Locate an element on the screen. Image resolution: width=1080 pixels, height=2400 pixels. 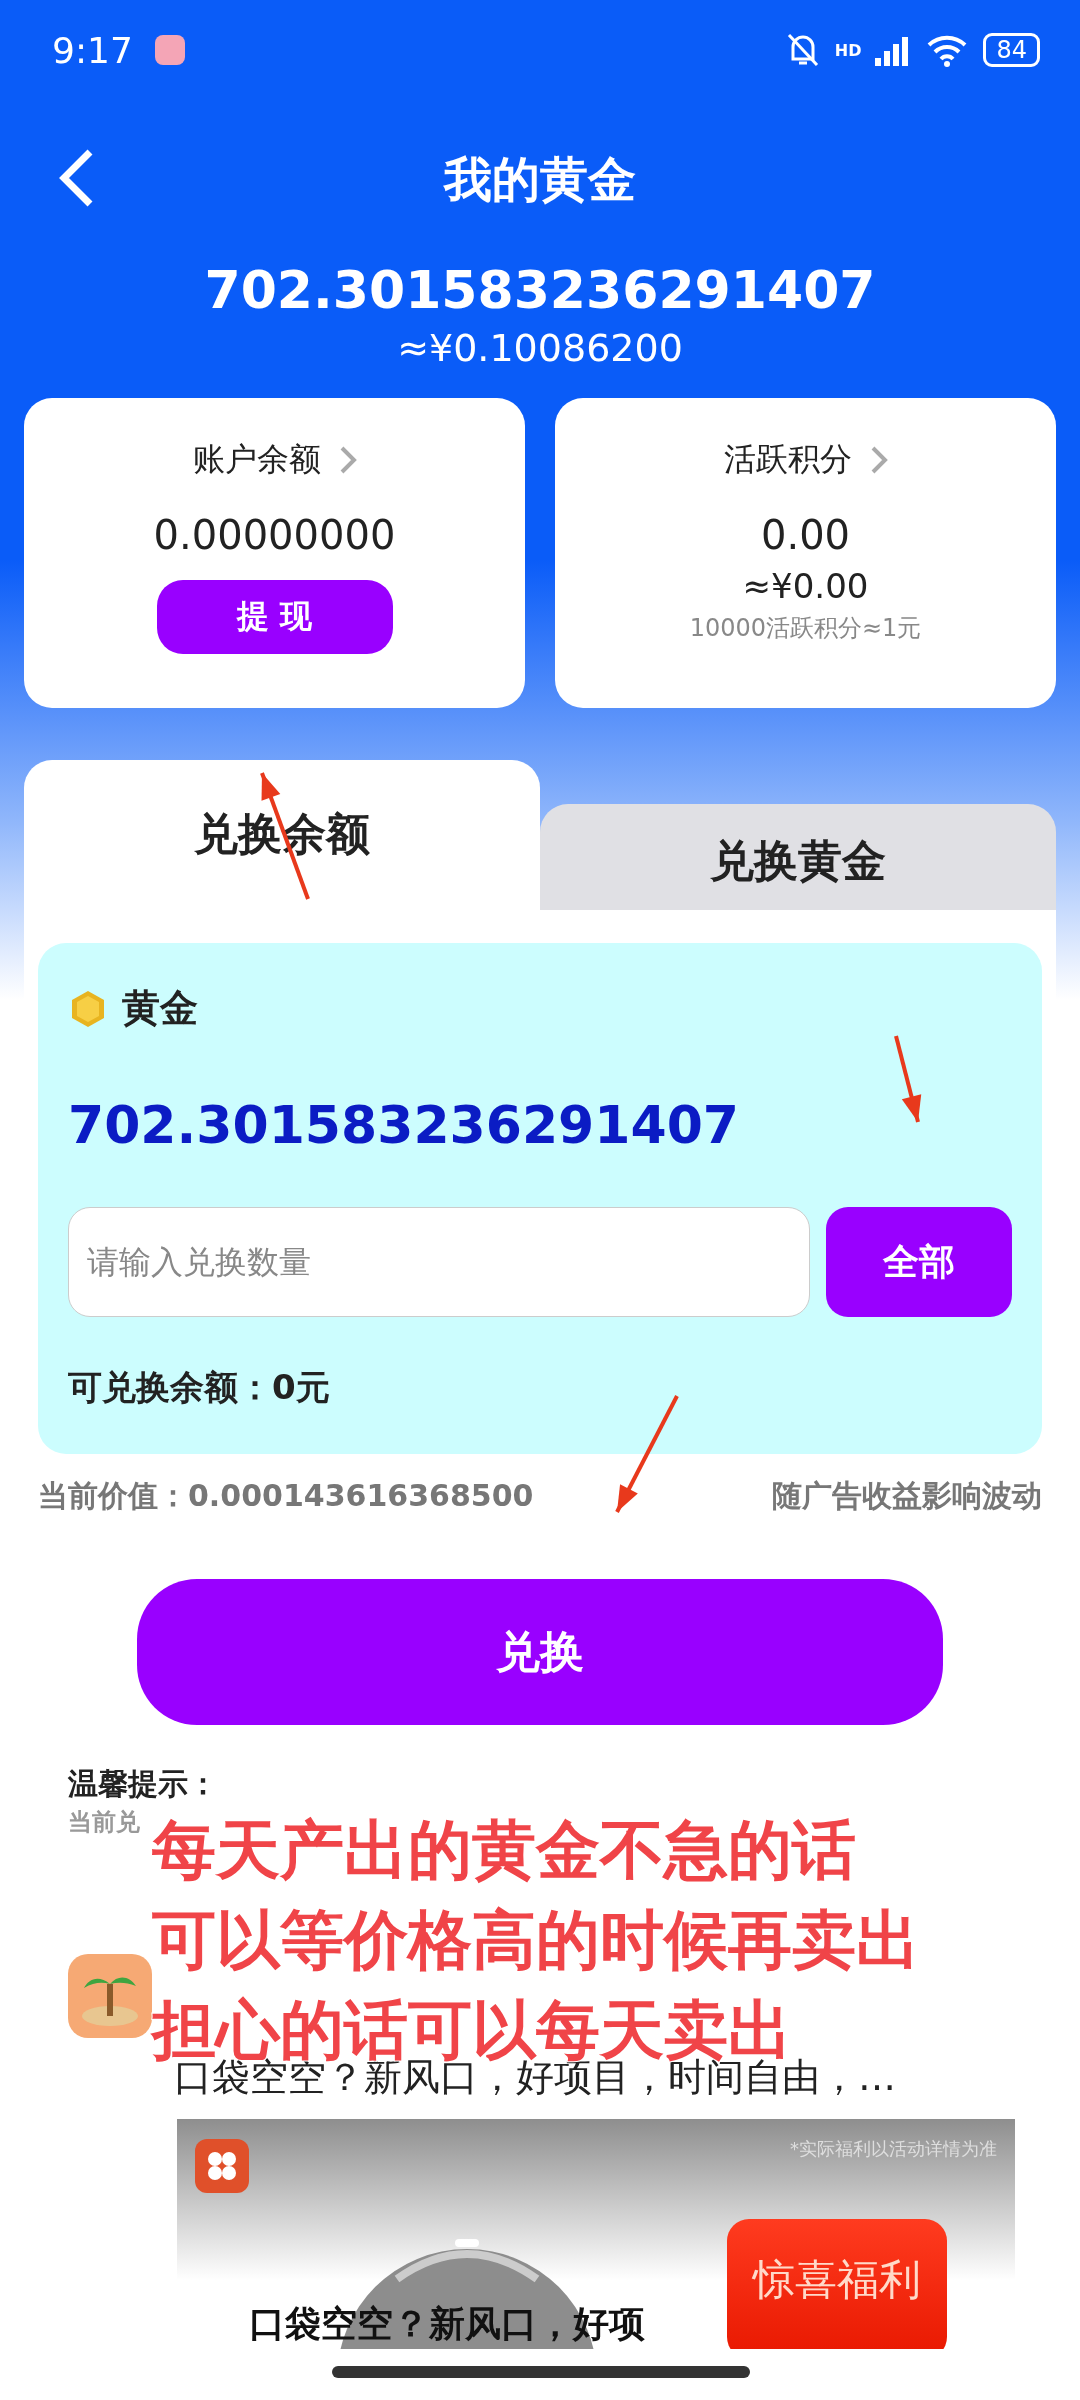
available-balance: 可兑换余额：0元 is located at coordinates (199, 1387).